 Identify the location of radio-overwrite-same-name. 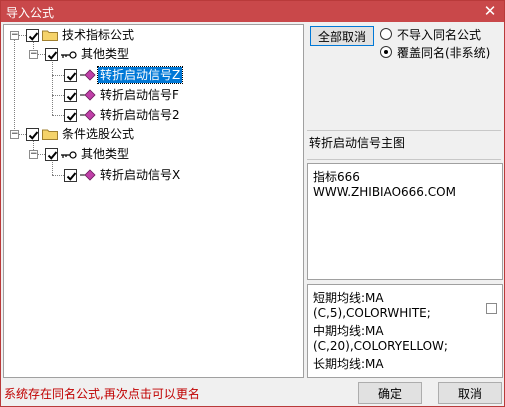
(386, 52).